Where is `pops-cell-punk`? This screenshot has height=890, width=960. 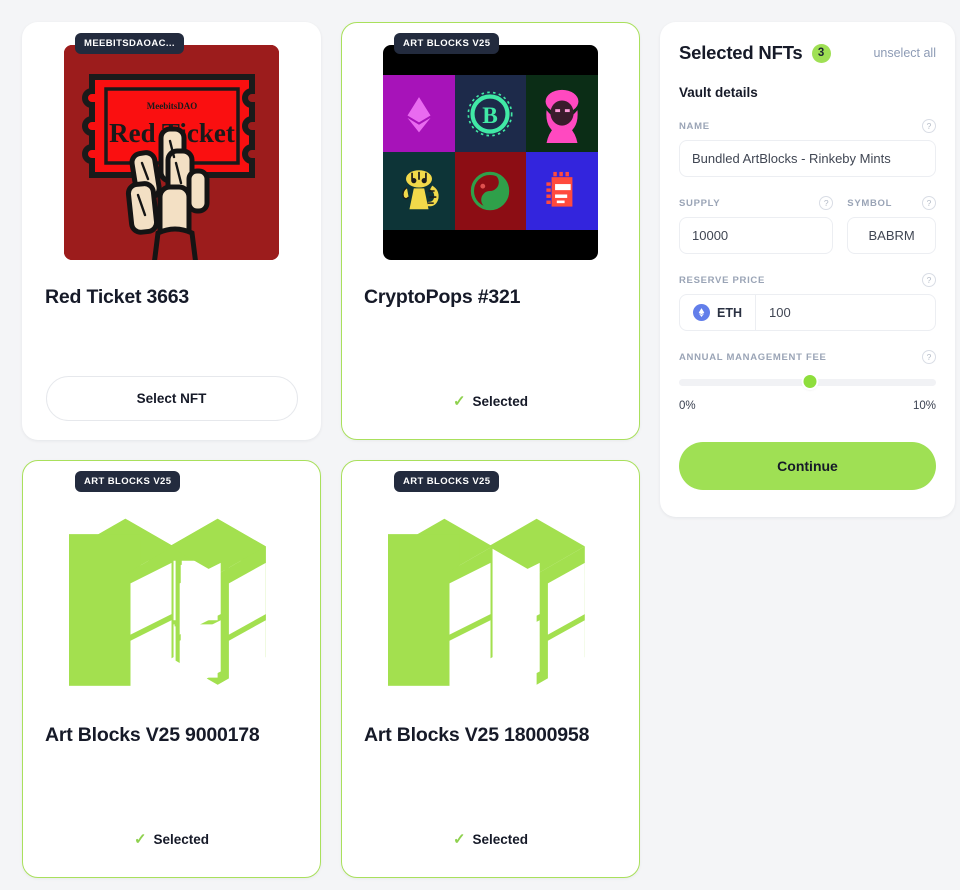 pops-cell-punk is located at coordinates (562, 191).